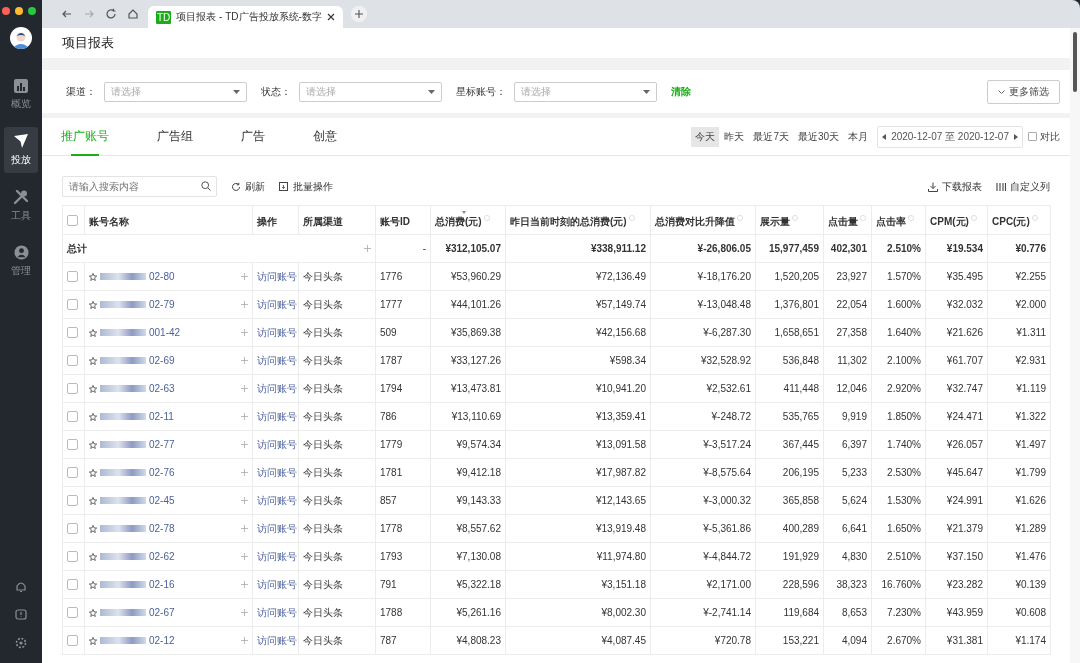  I want to click on date-preset-button: 本月, so click(858, 136).